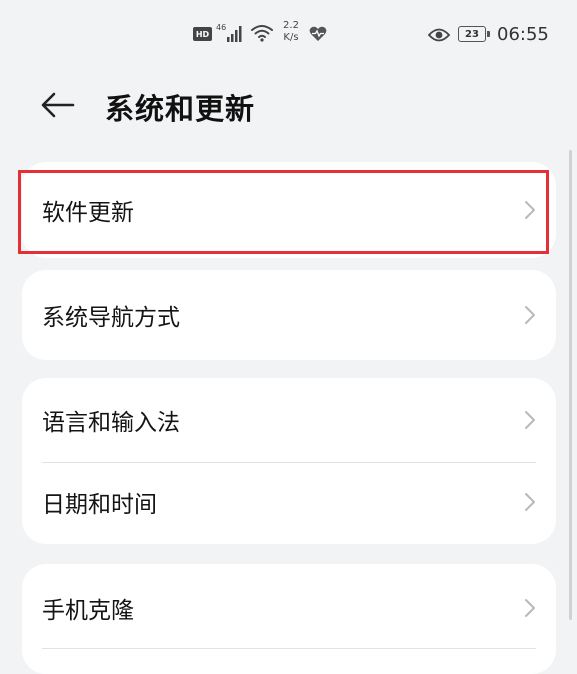 The width and height of the screenshot is (577, 674). I want to click on phone-clone-item: 手机克隆, so click(289, 608).